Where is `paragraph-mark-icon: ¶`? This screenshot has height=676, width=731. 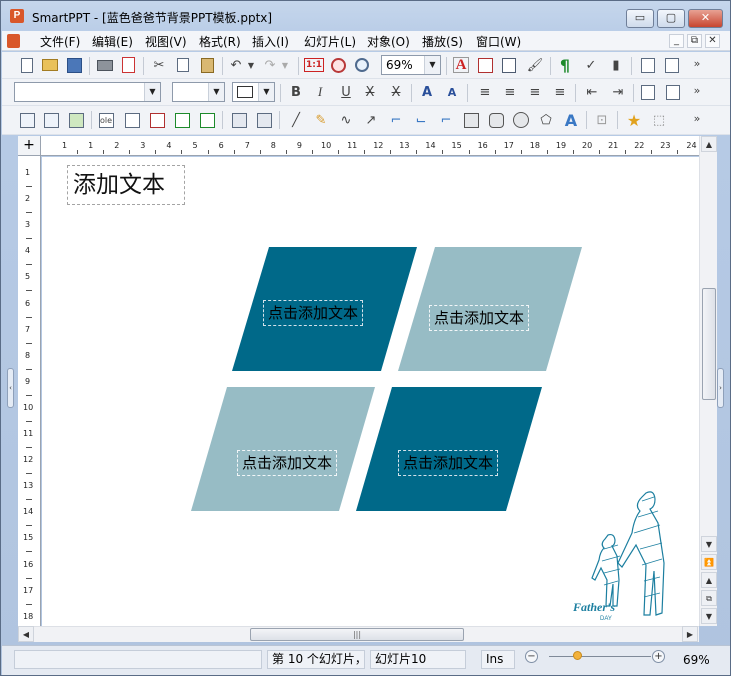
paragraph-mark-icon: ¶ is located at coordinates (565, 65).